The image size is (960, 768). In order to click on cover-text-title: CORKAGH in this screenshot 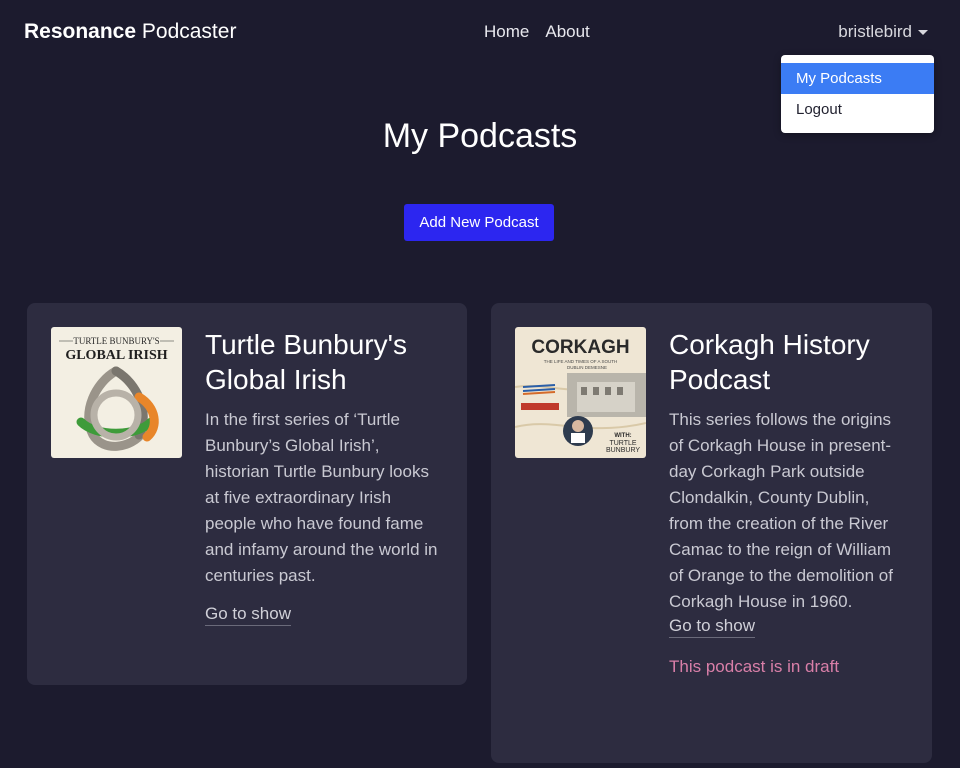, I will do `click(580, 347)`.